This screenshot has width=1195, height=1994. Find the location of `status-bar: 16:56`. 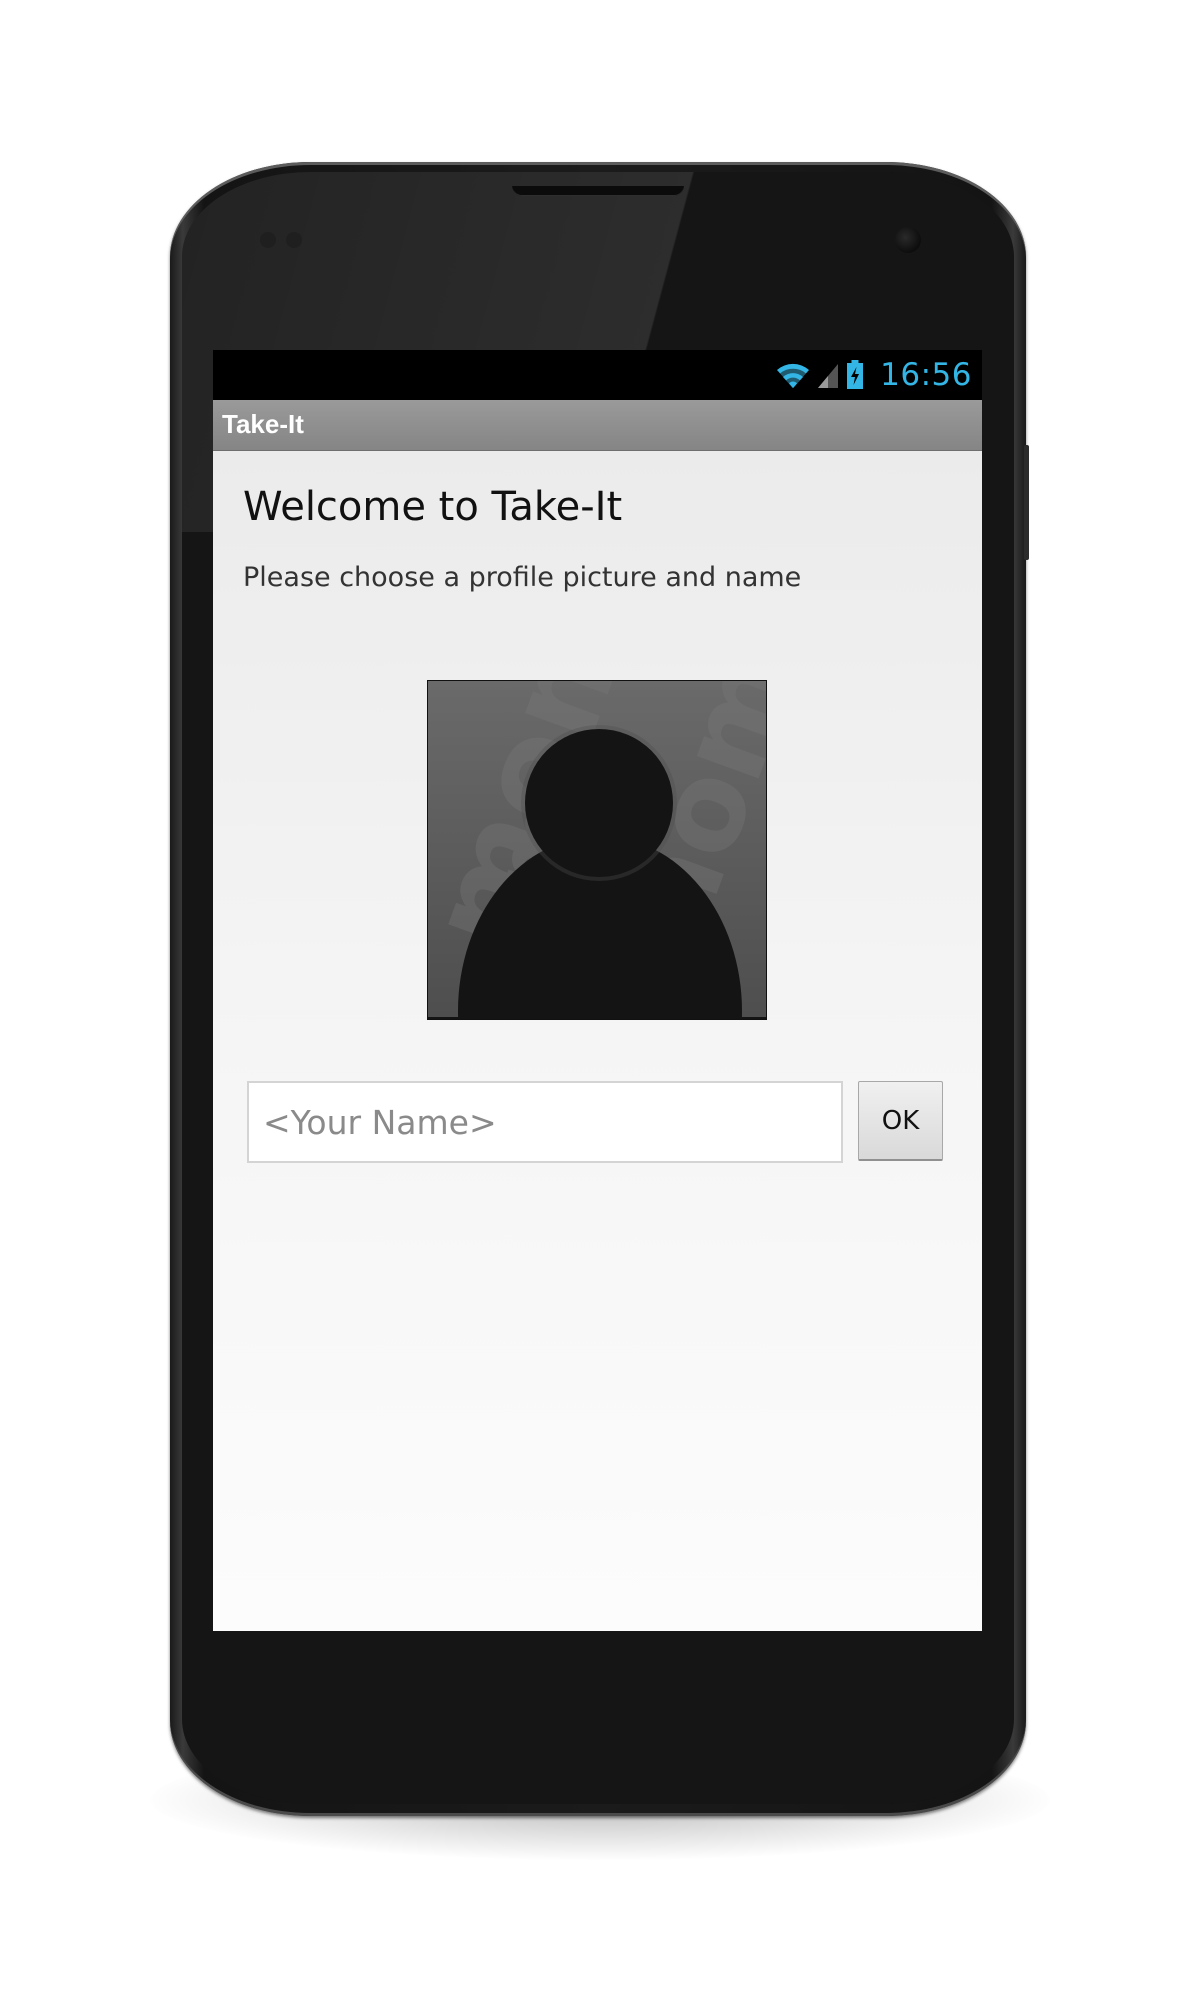

status-bar: 16:56 is located at coordinates (597, 375).